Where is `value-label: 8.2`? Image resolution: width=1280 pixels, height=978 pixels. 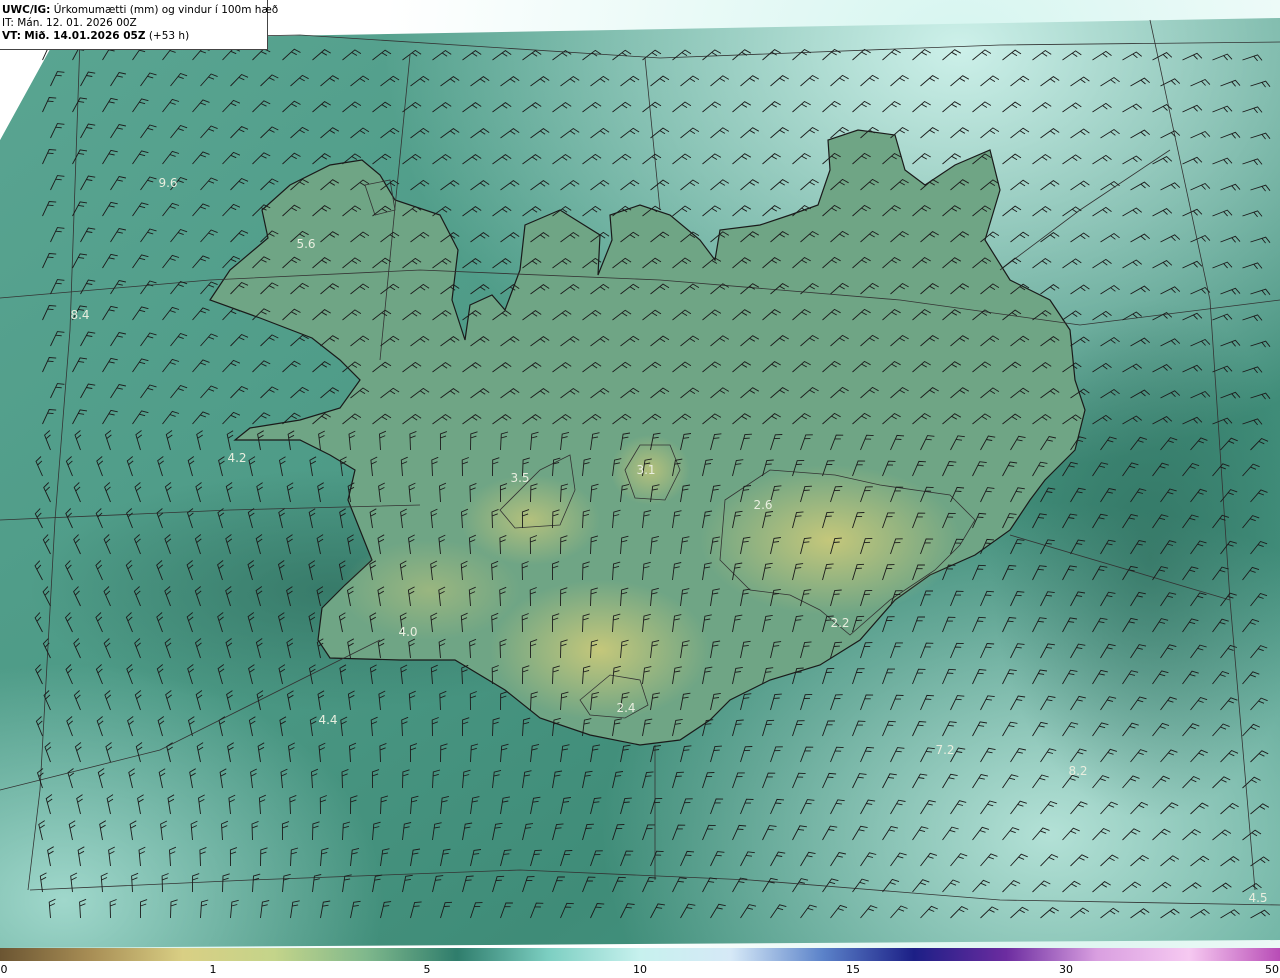
value-label: 8.2 is located at coordinates (1077, 771).